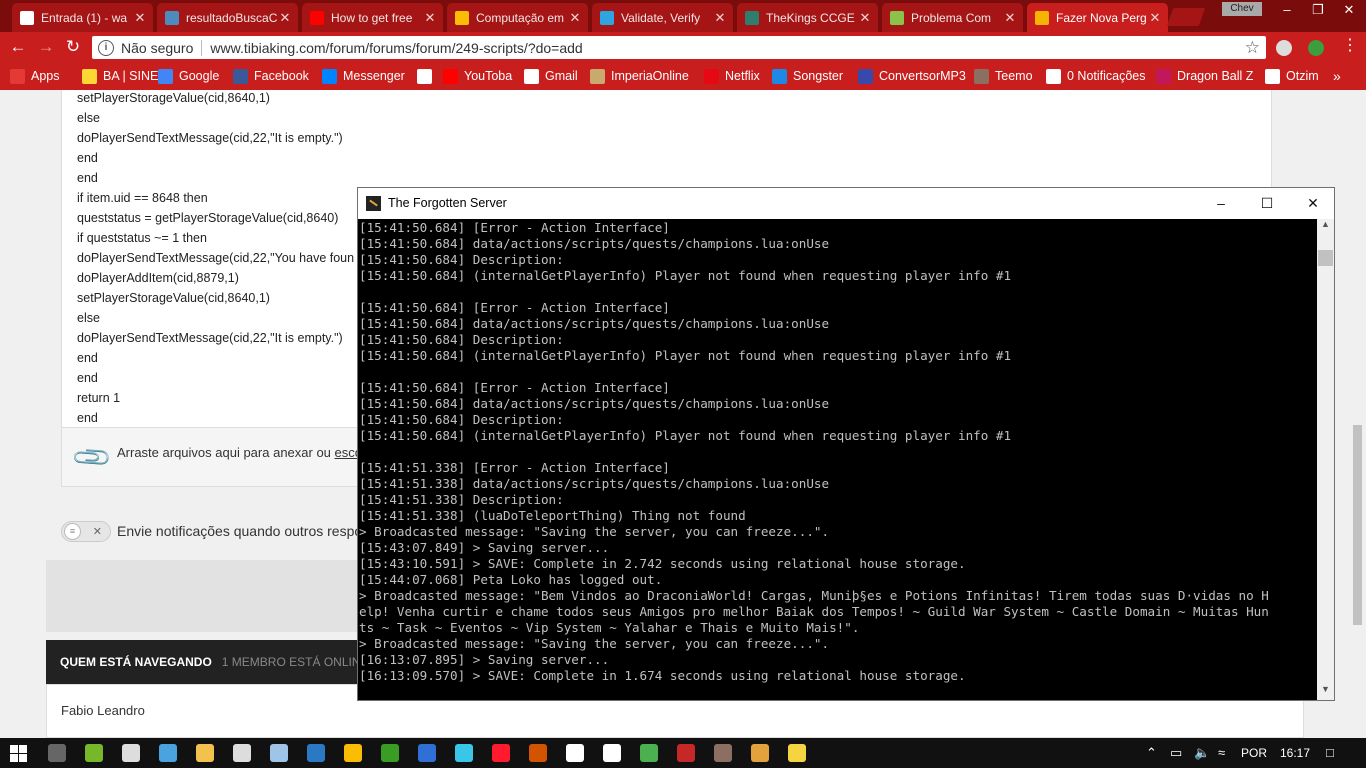  Describe the element at coordinates (82, 17) in the screenshot. I see `tab-0: Entrada (1) - wa ✕` at that location.